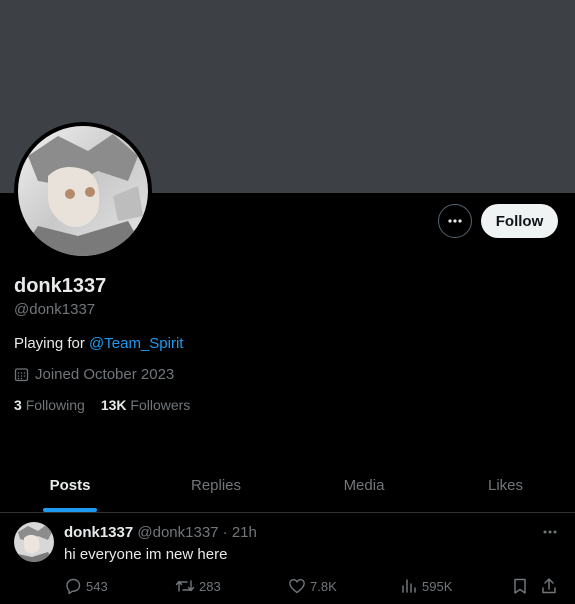  I want to click on reply-icon, so click(73, 586).